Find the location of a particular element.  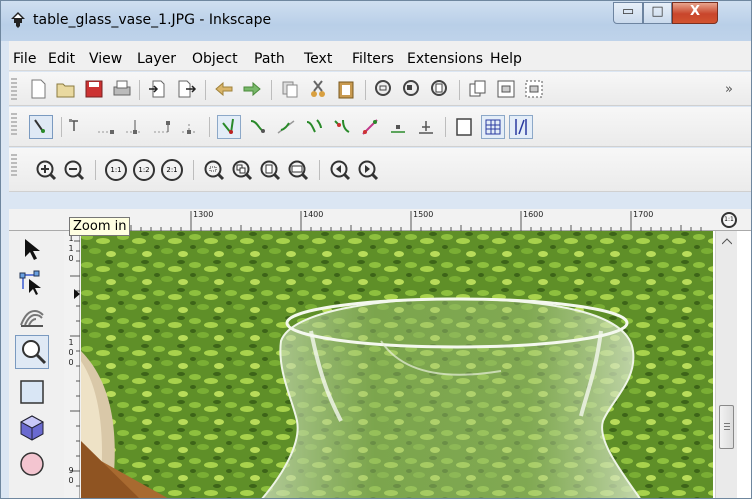

close-icon: X is located at coordinates (695, 11).